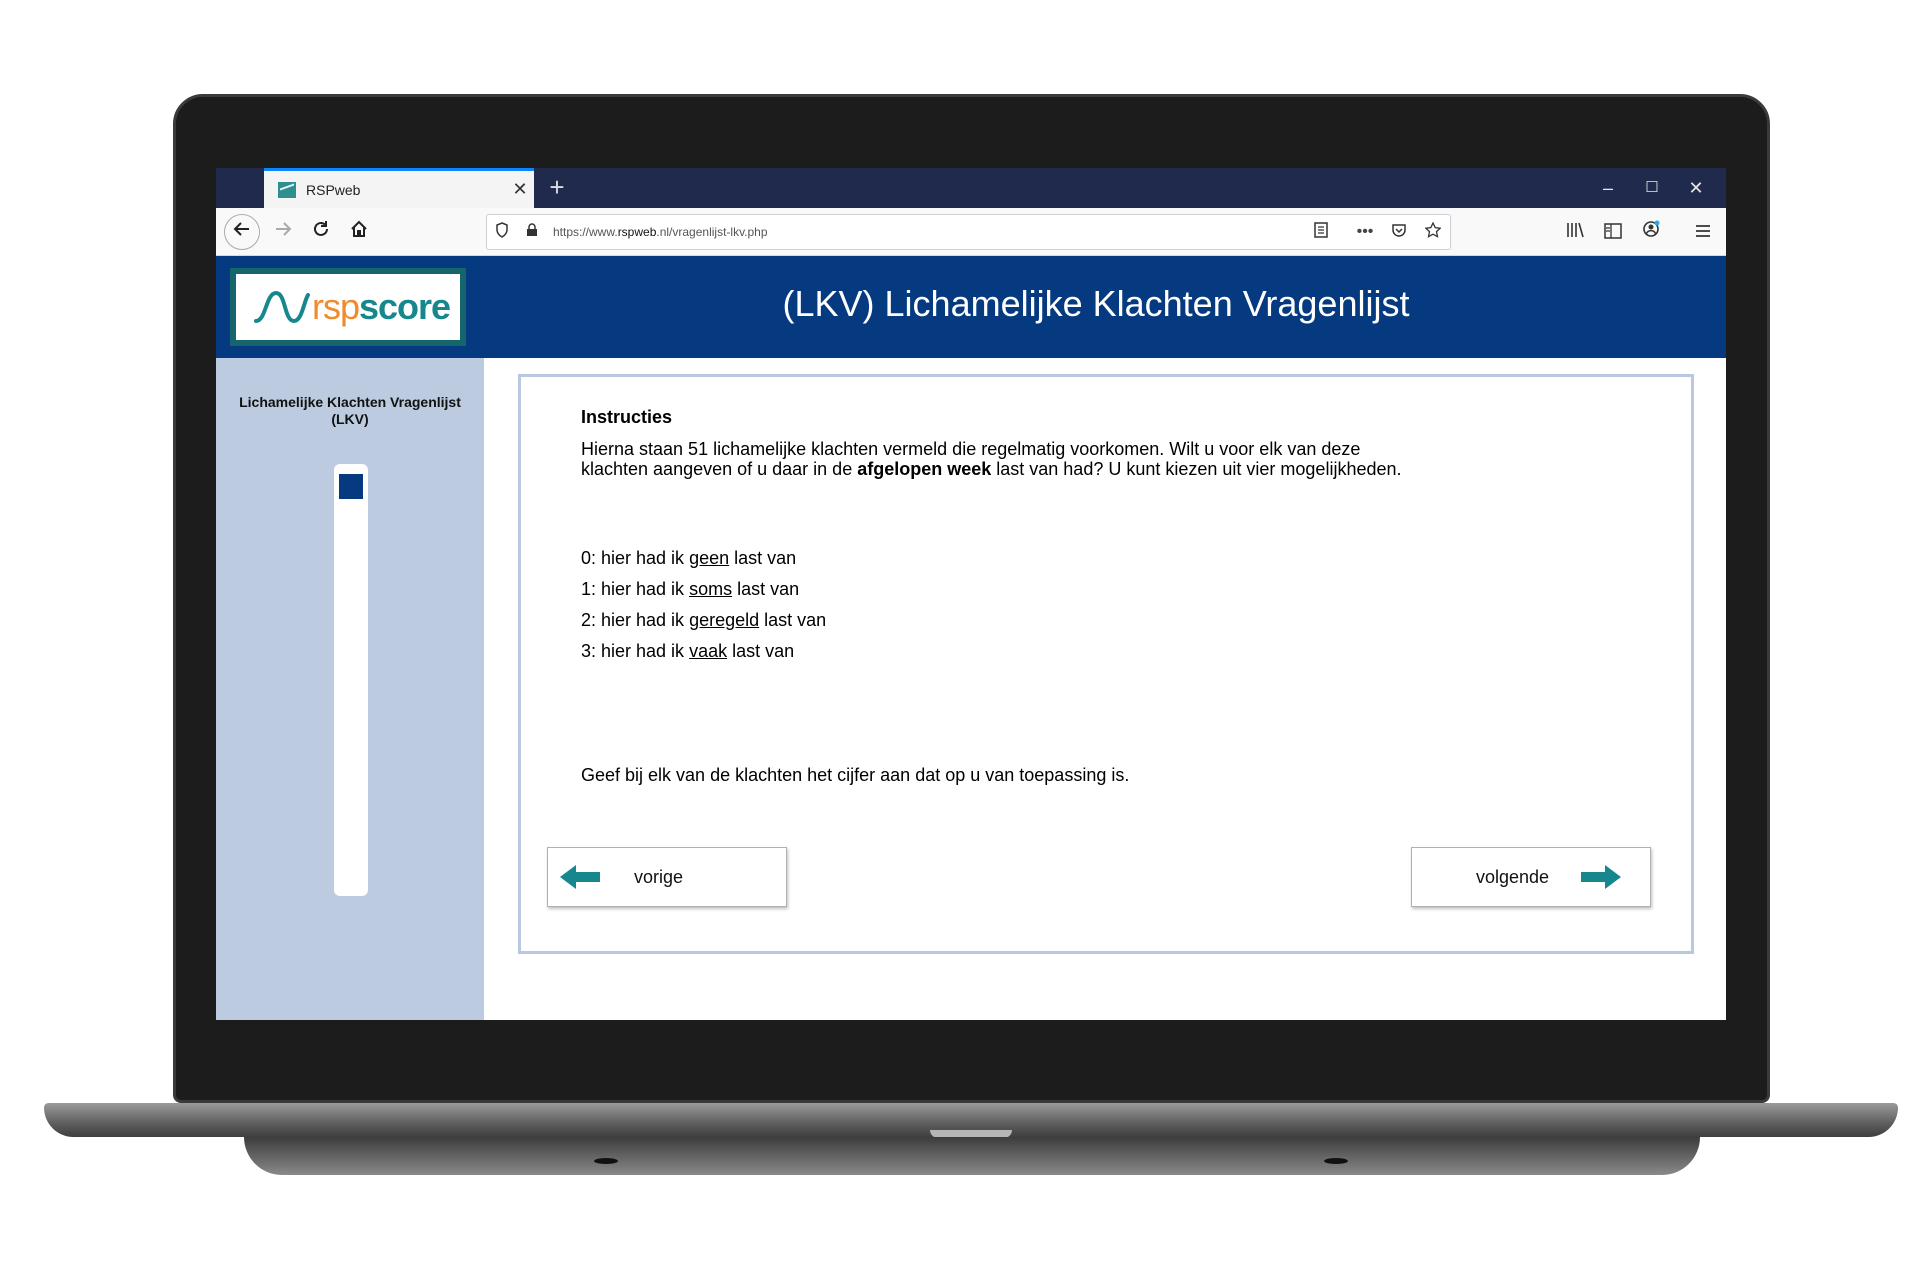  Describe the element at coordinates (1321, 232) in the screenshot. I see `reader-view-icon` at that location.